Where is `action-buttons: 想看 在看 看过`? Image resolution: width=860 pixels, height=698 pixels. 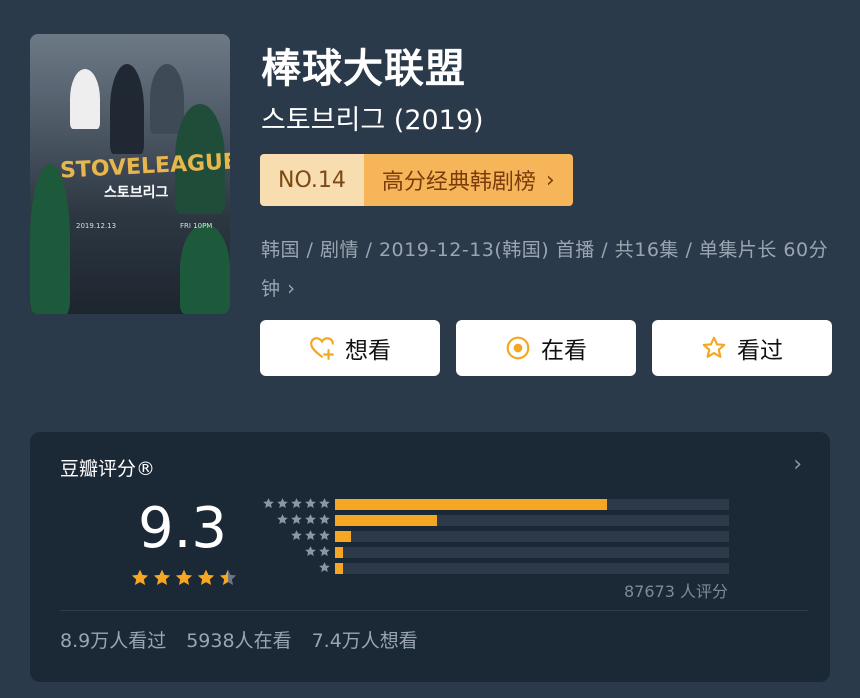 action-buttons: 想看 在看 看过 is located at coordinates (546, 348).